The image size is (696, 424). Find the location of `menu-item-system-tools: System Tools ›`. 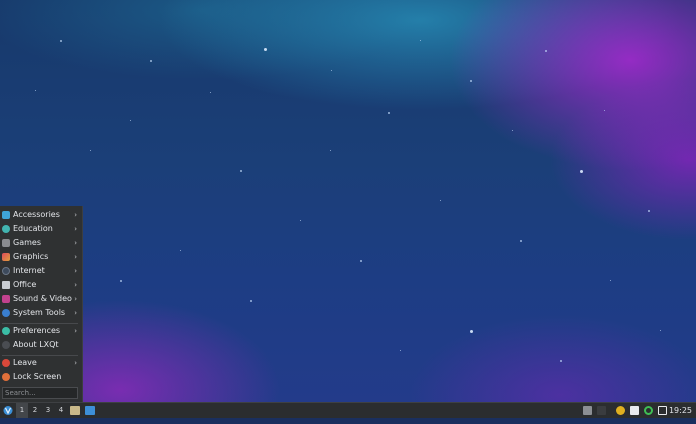

menu-item-system-tools: System Tools › is located at coordinates (41, 313).